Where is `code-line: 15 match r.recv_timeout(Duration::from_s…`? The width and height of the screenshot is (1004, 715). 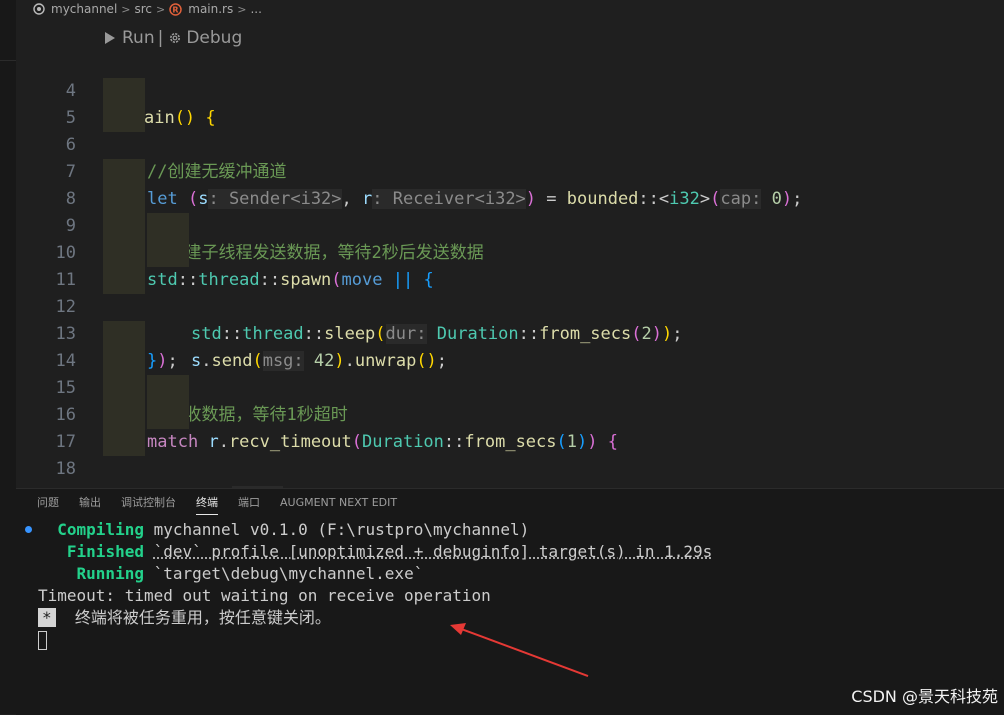 code-line: 15 match r.recv_timeout(Duration::from_s… is located at coordinates (510, 400).